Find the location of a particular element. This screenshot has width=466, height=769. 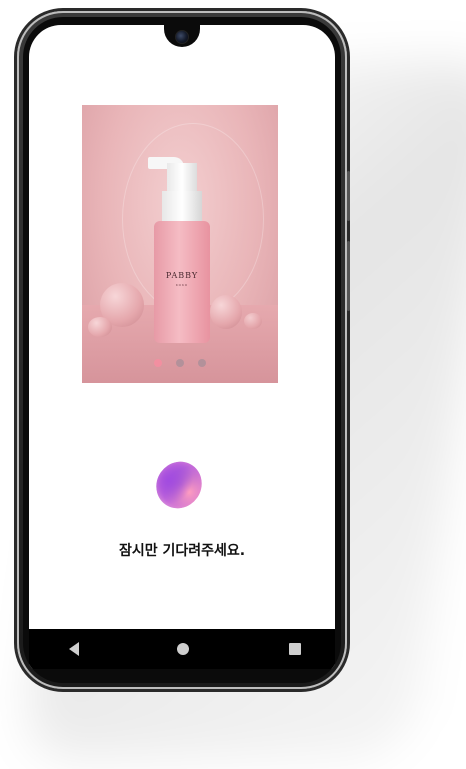

triangle-back-icon is located at coordinates (74, 649).